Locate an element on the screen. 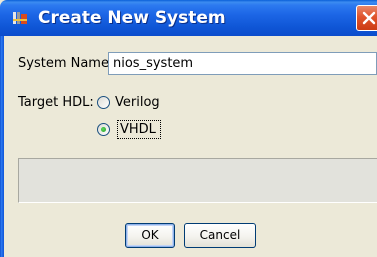 This screenshot has width=377, height=257. system-name-label: System Name: is located at coordinates (66, 63).